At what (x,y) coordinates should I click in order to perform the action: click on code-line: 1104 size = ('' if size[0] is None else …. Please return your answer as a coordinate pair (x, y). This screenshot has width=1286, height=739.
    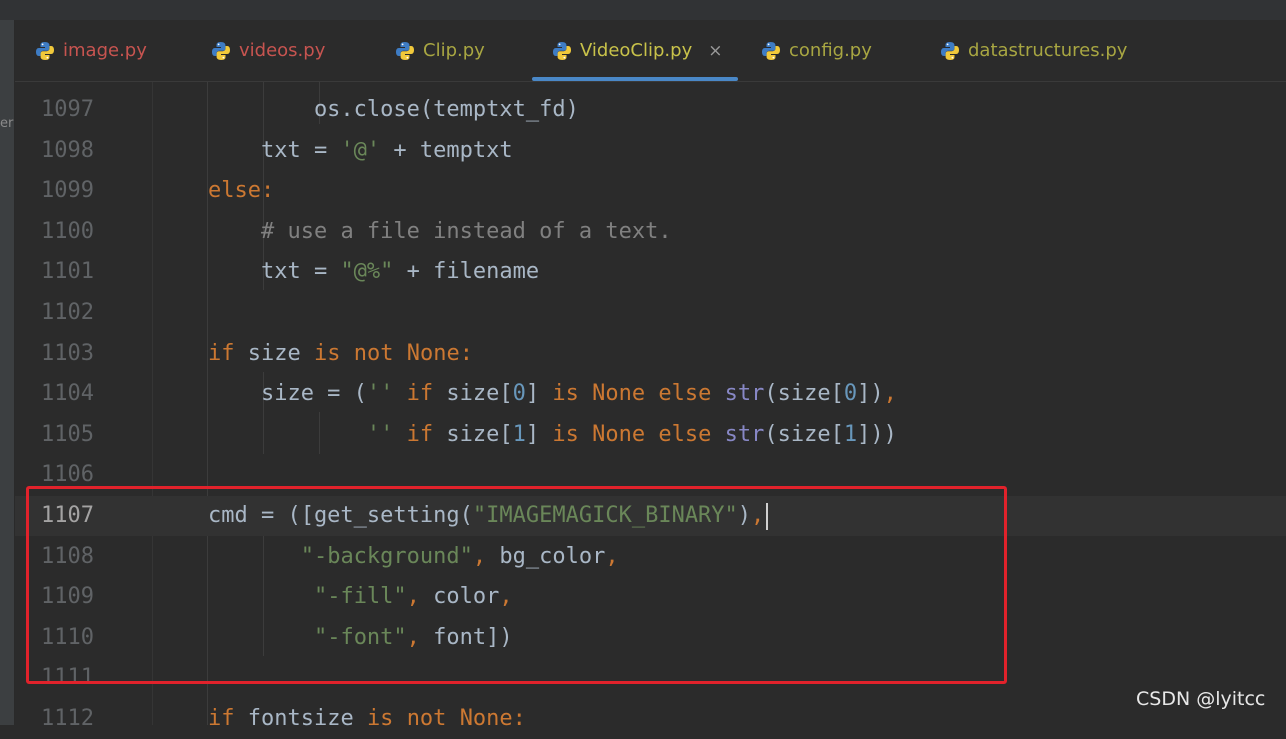
    Looking at the image, I should click on (650, 394).